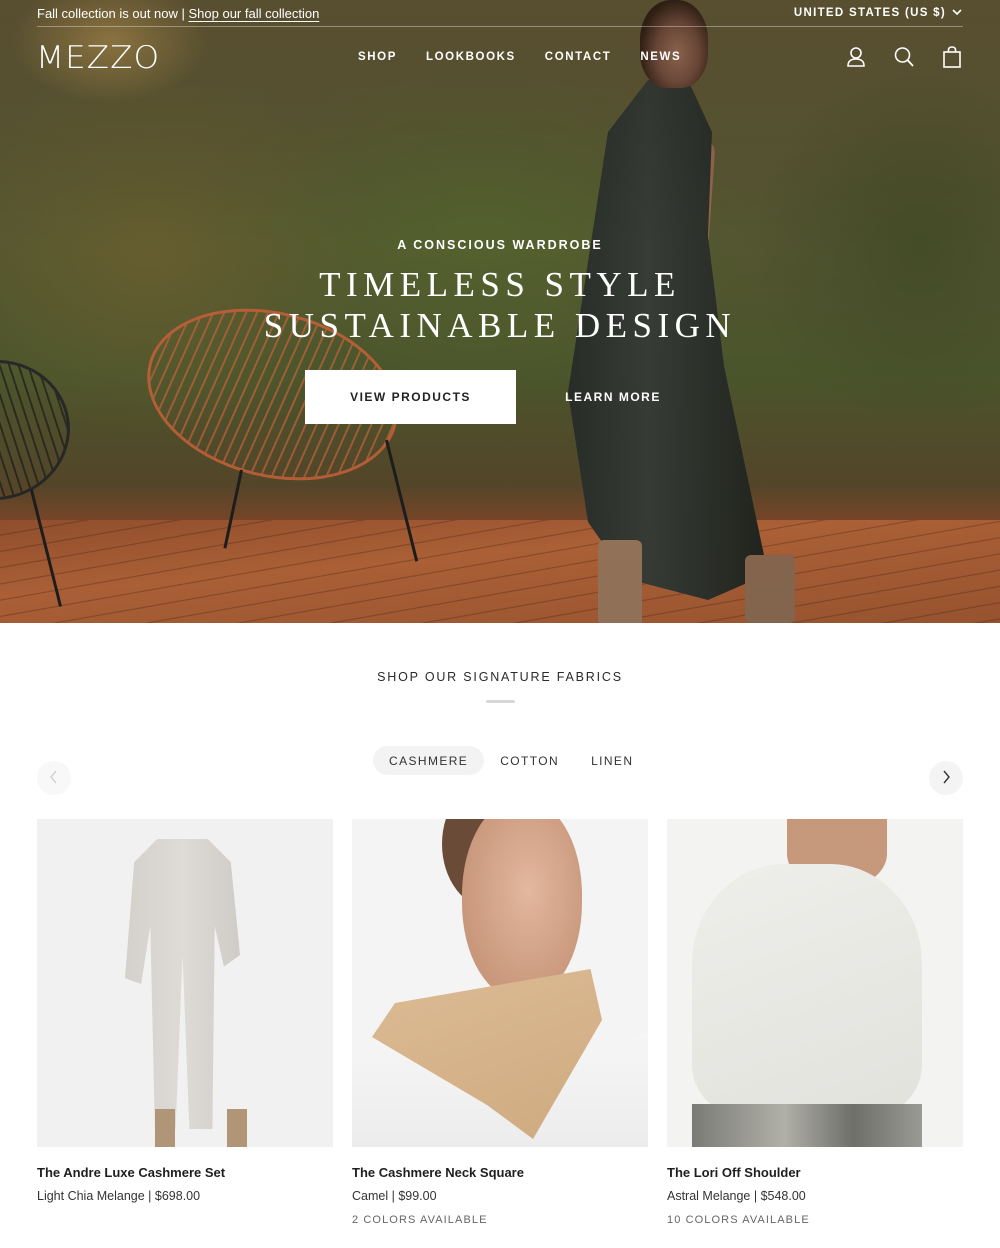  I want to click on nav-lookbooks: LOOKBOOKS, so click(471, 57).